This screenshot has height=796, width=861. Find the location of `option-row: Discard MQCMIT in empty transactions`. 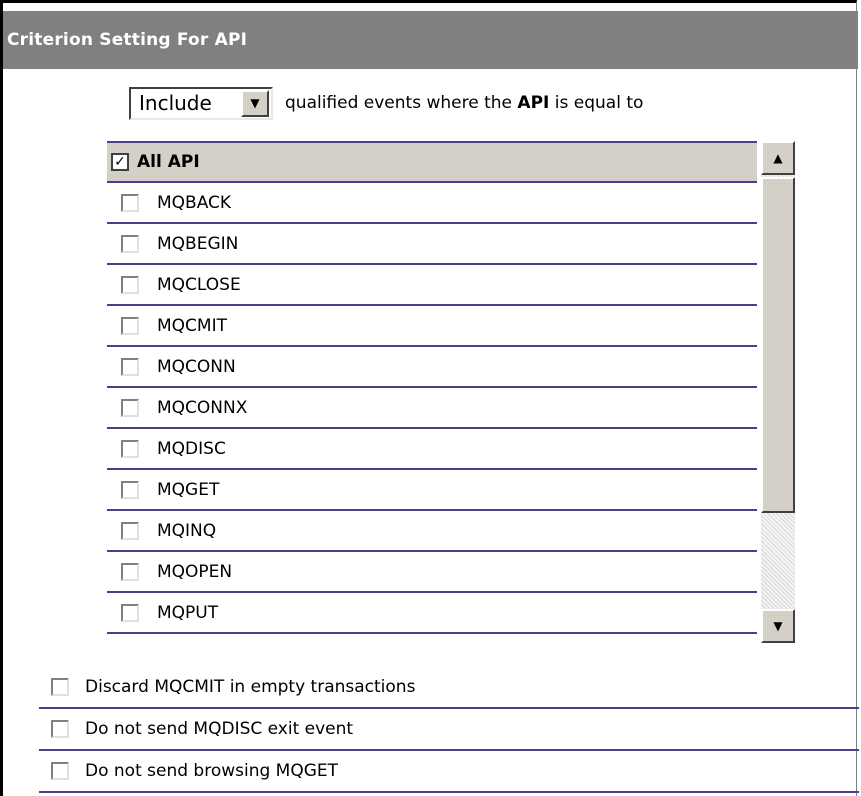

option-row: Discard MQCMIT in empty transactions is located at coordinates (449, 688).